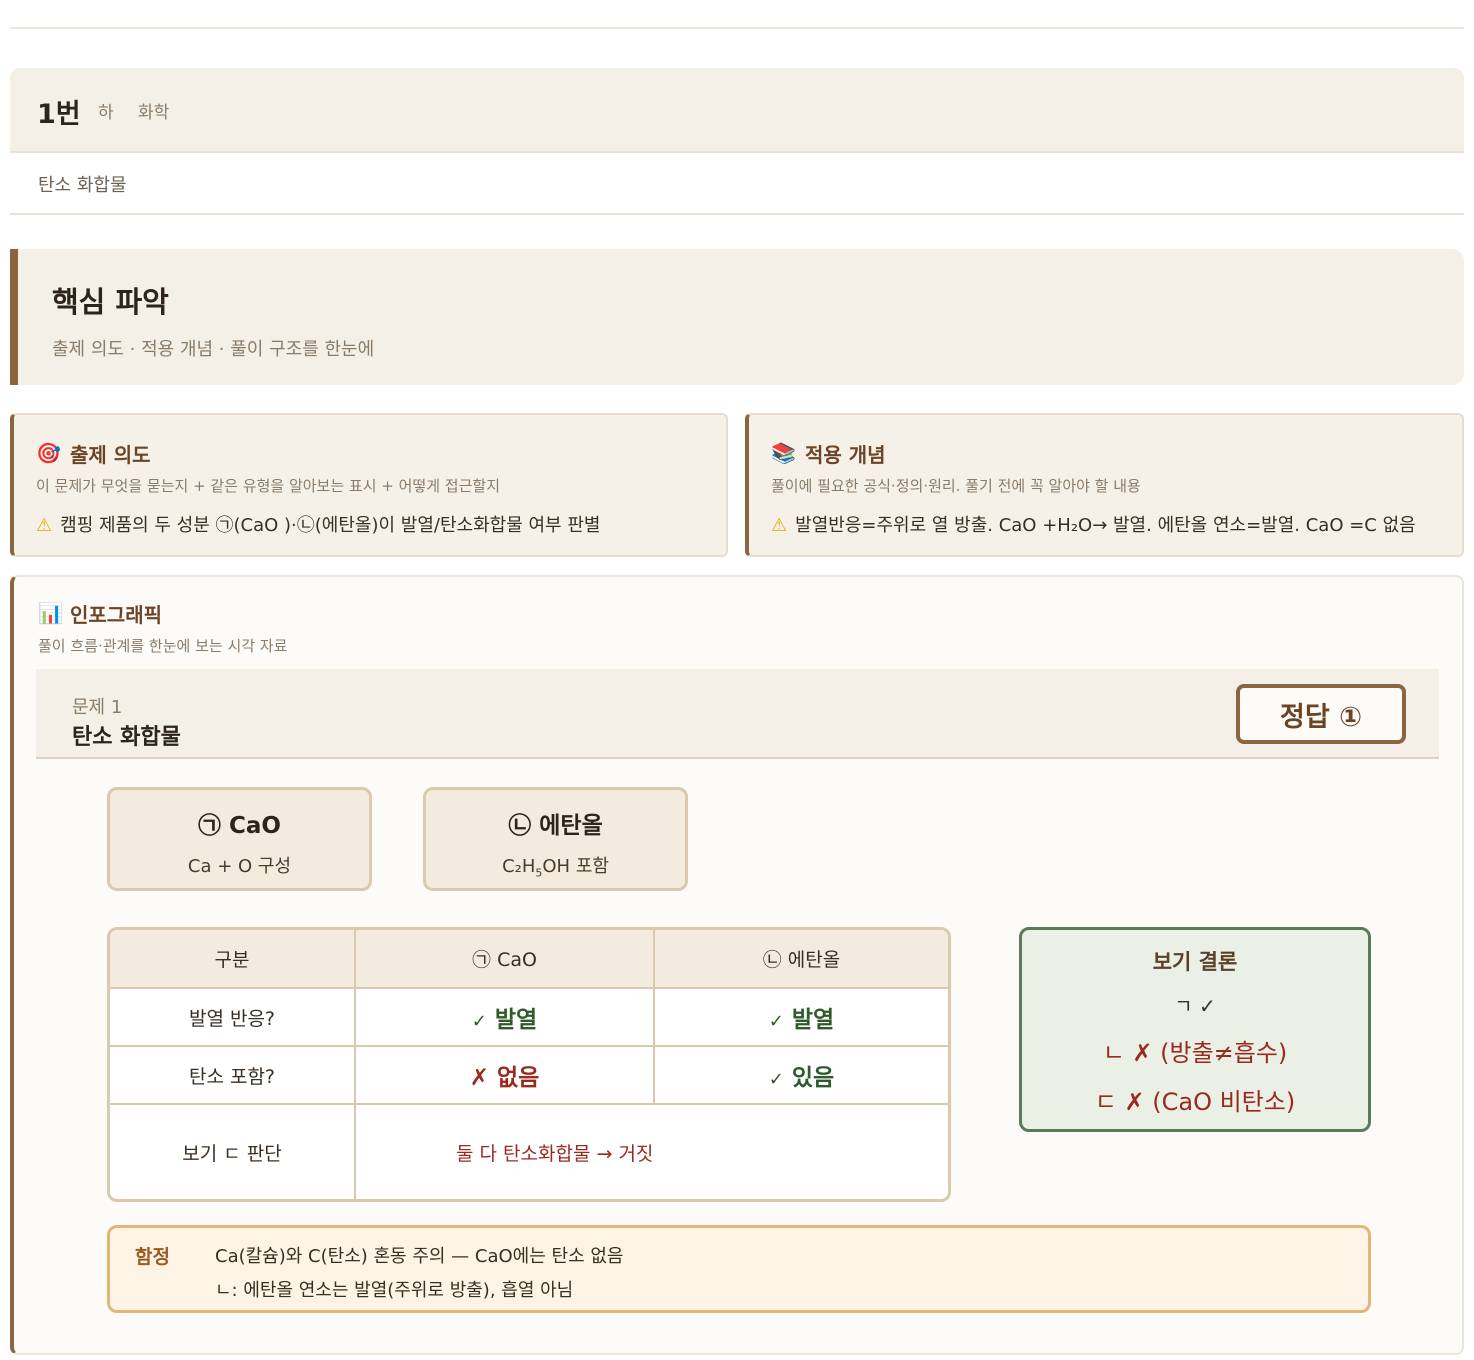  I want to click on core-subtitle: 출제 의도 · 적용 개념 · 풀이 구조를 한눈에, so click(213, 349).